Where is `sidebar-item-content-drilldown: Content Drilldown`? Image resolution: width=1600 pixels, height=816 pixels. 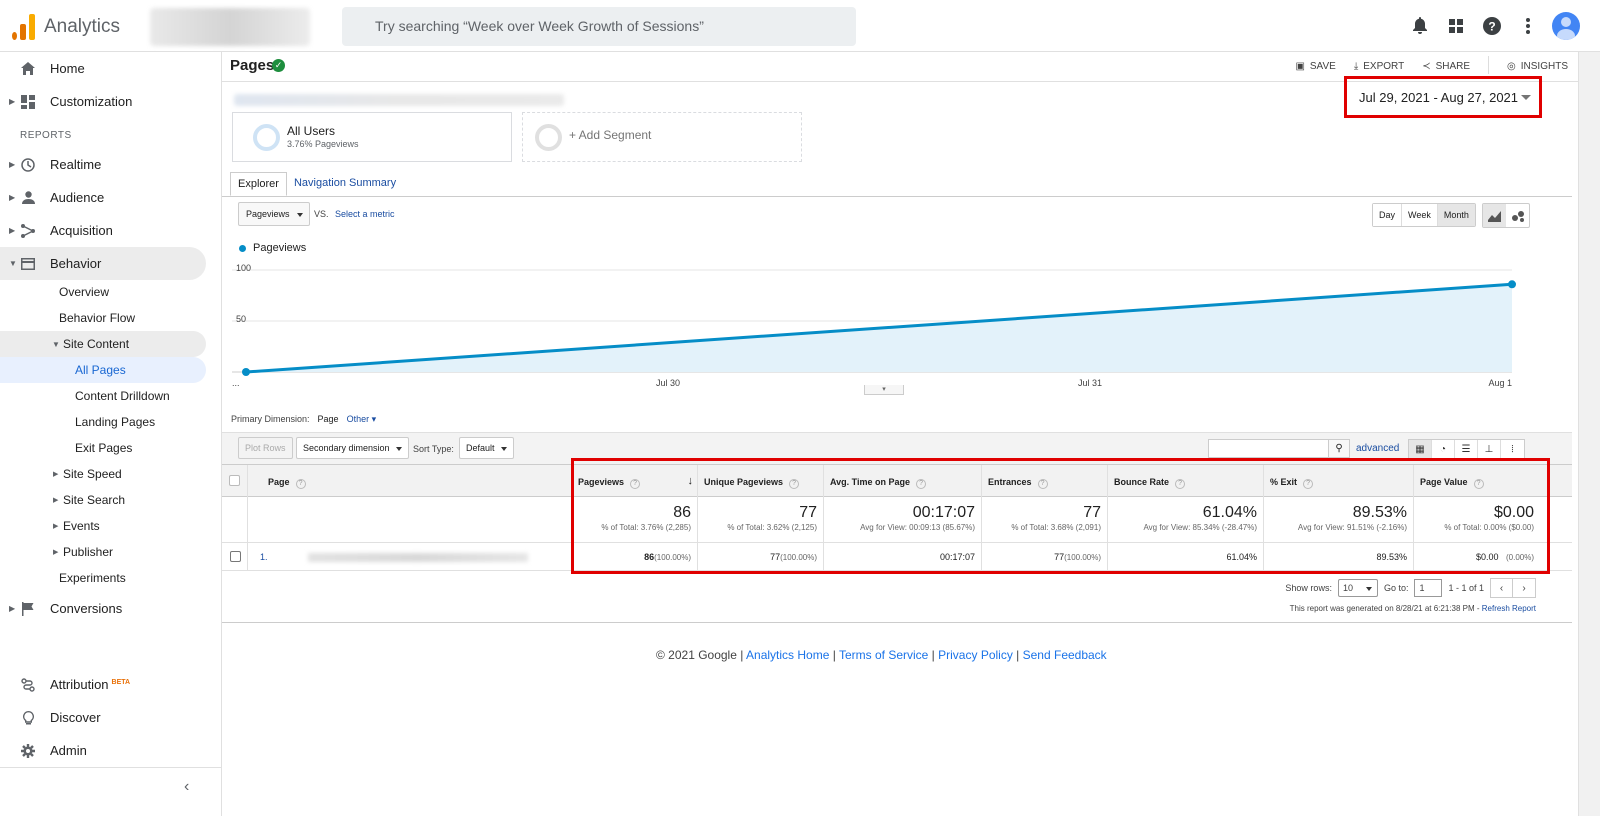 sidebar-item-content-drilldown: Content Drilldown is located at coordinates (103, 396).